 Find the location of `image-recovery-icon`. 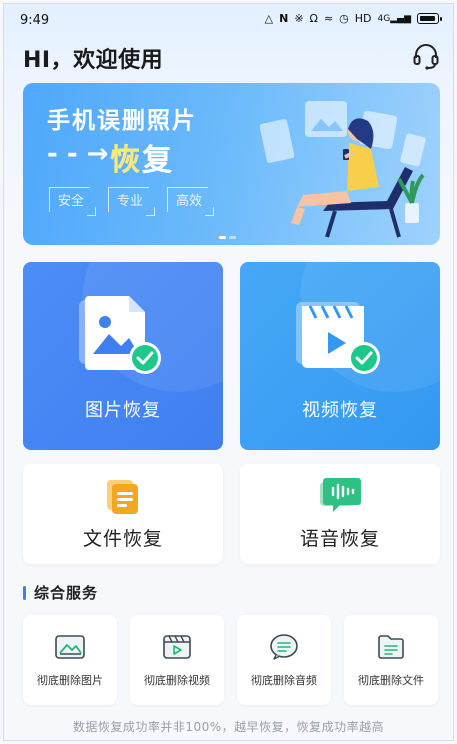

image-recovery-icon is located at coordinates (120, 335).